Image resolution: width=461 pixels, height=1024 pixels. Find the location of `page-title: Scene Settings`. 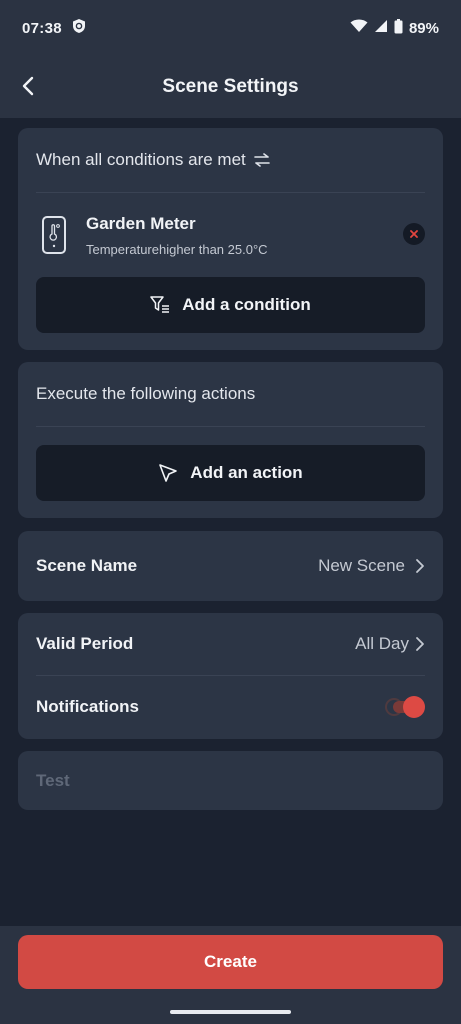

page-title: Scene Settings is located at coordinates (230, 86).